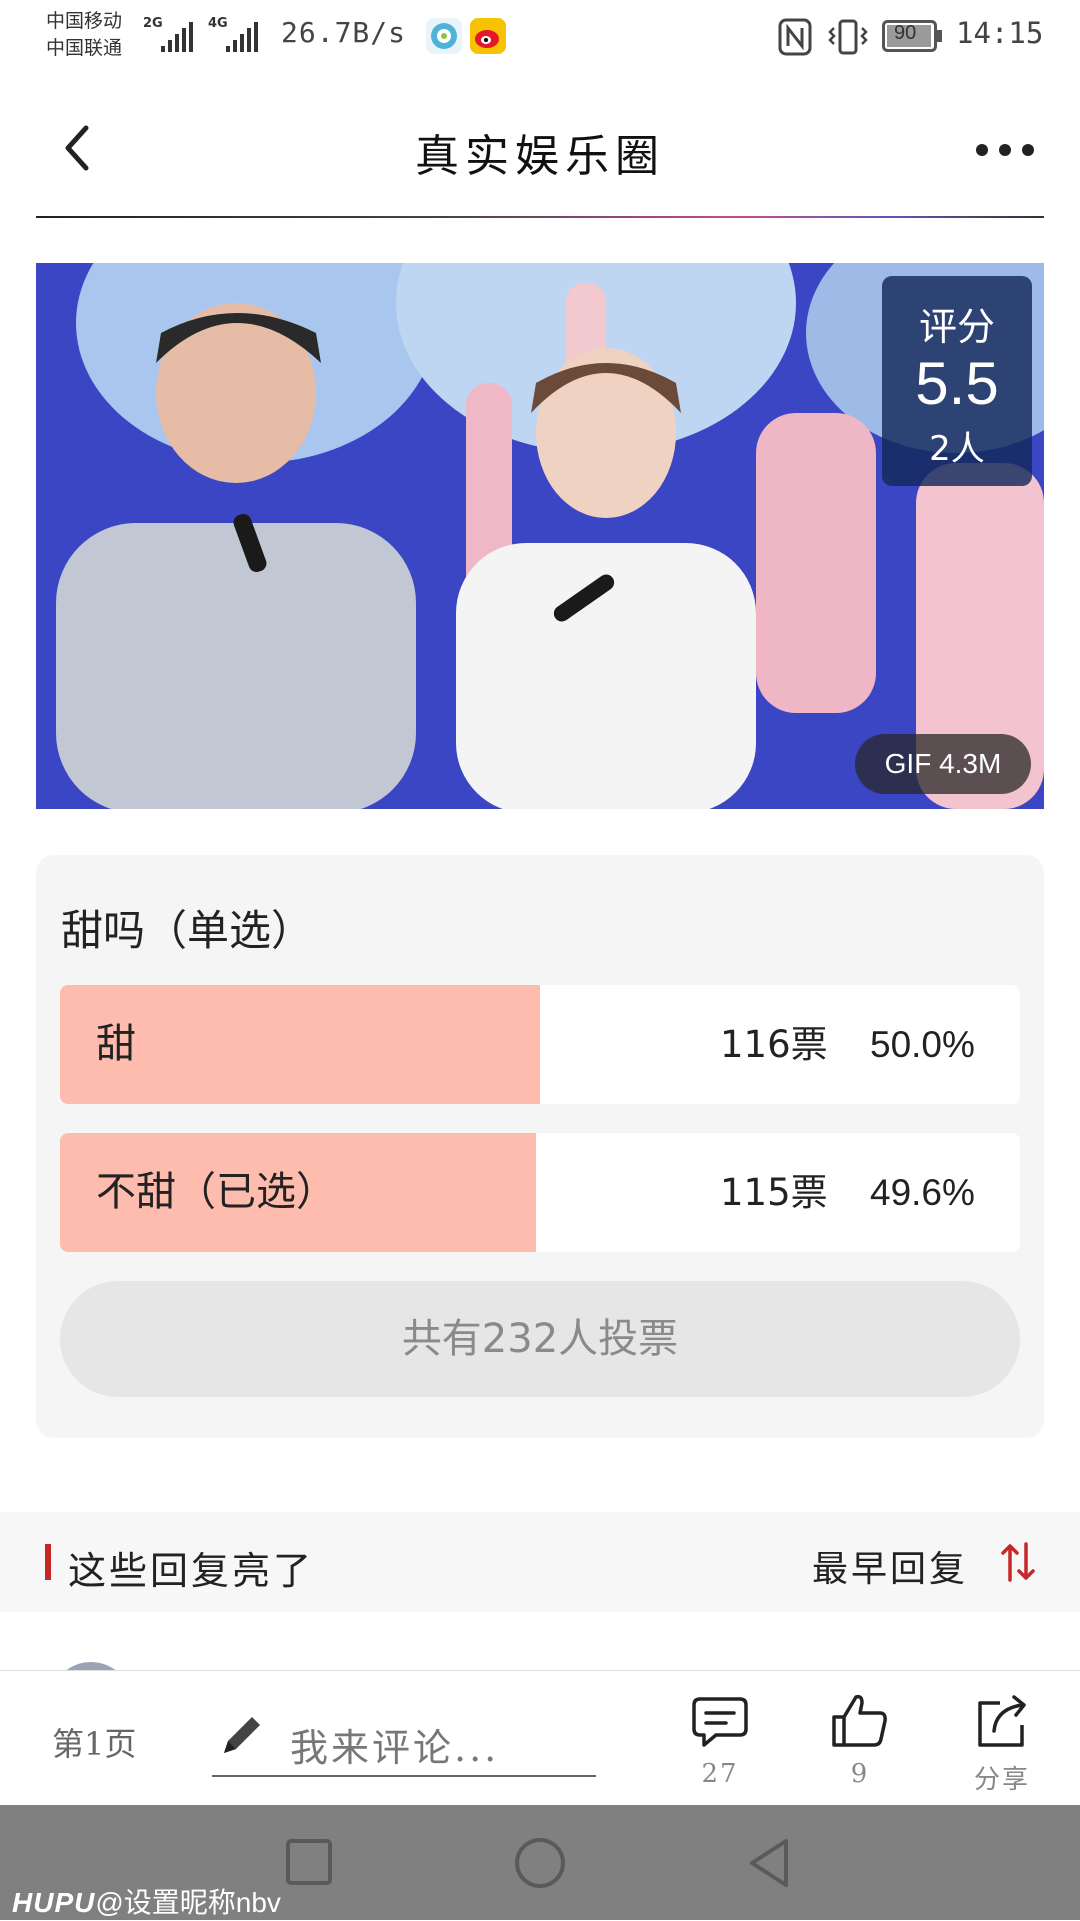 This screenshot has height=1921, width=1080. What do you see at coordinates (540, 1562) in the screenshot?
I see `replies-section-header: 这些回复亮了 最早回复` at bounding box center [540, 1562].